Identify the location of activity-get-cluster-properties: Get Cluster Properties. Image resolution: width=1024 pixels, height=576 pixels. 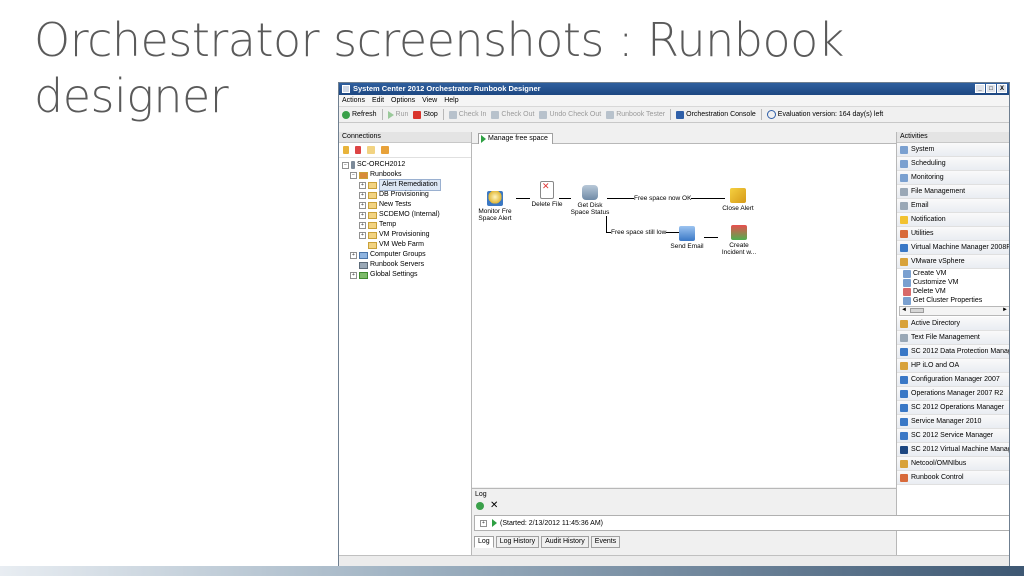
(956, 300).